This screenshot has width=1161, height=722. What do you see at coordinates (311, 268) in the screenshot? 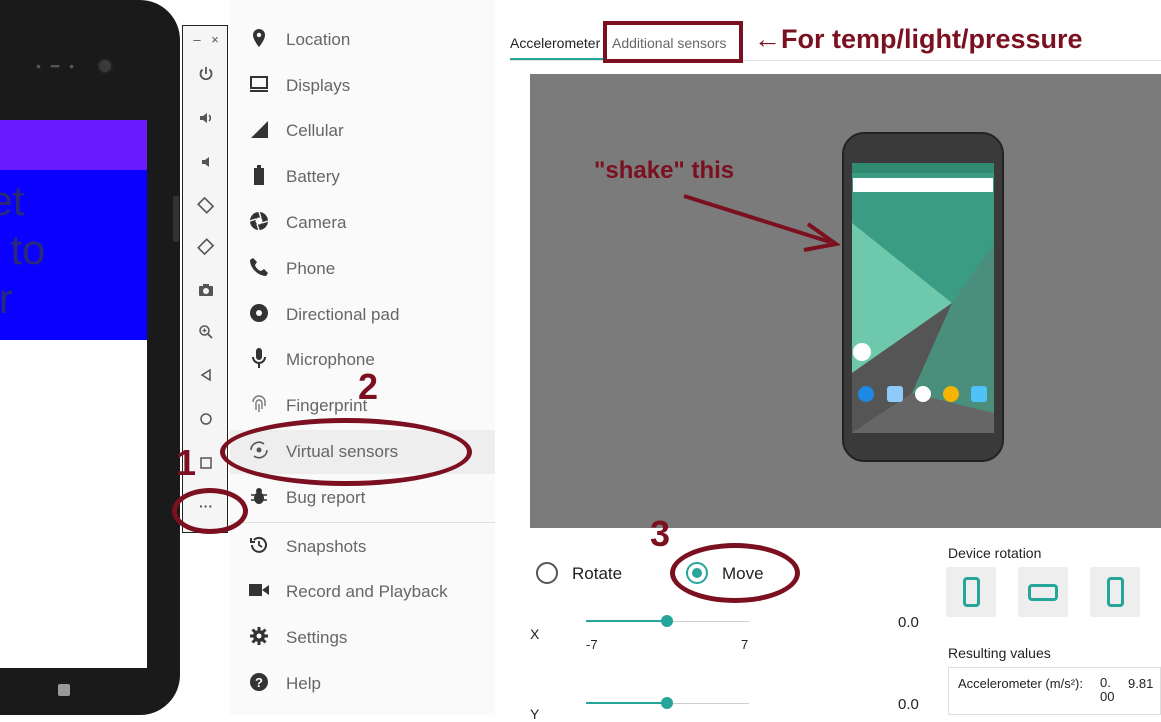
I see `sidebar-item-label: Phone` at bounding box center [311, 268].